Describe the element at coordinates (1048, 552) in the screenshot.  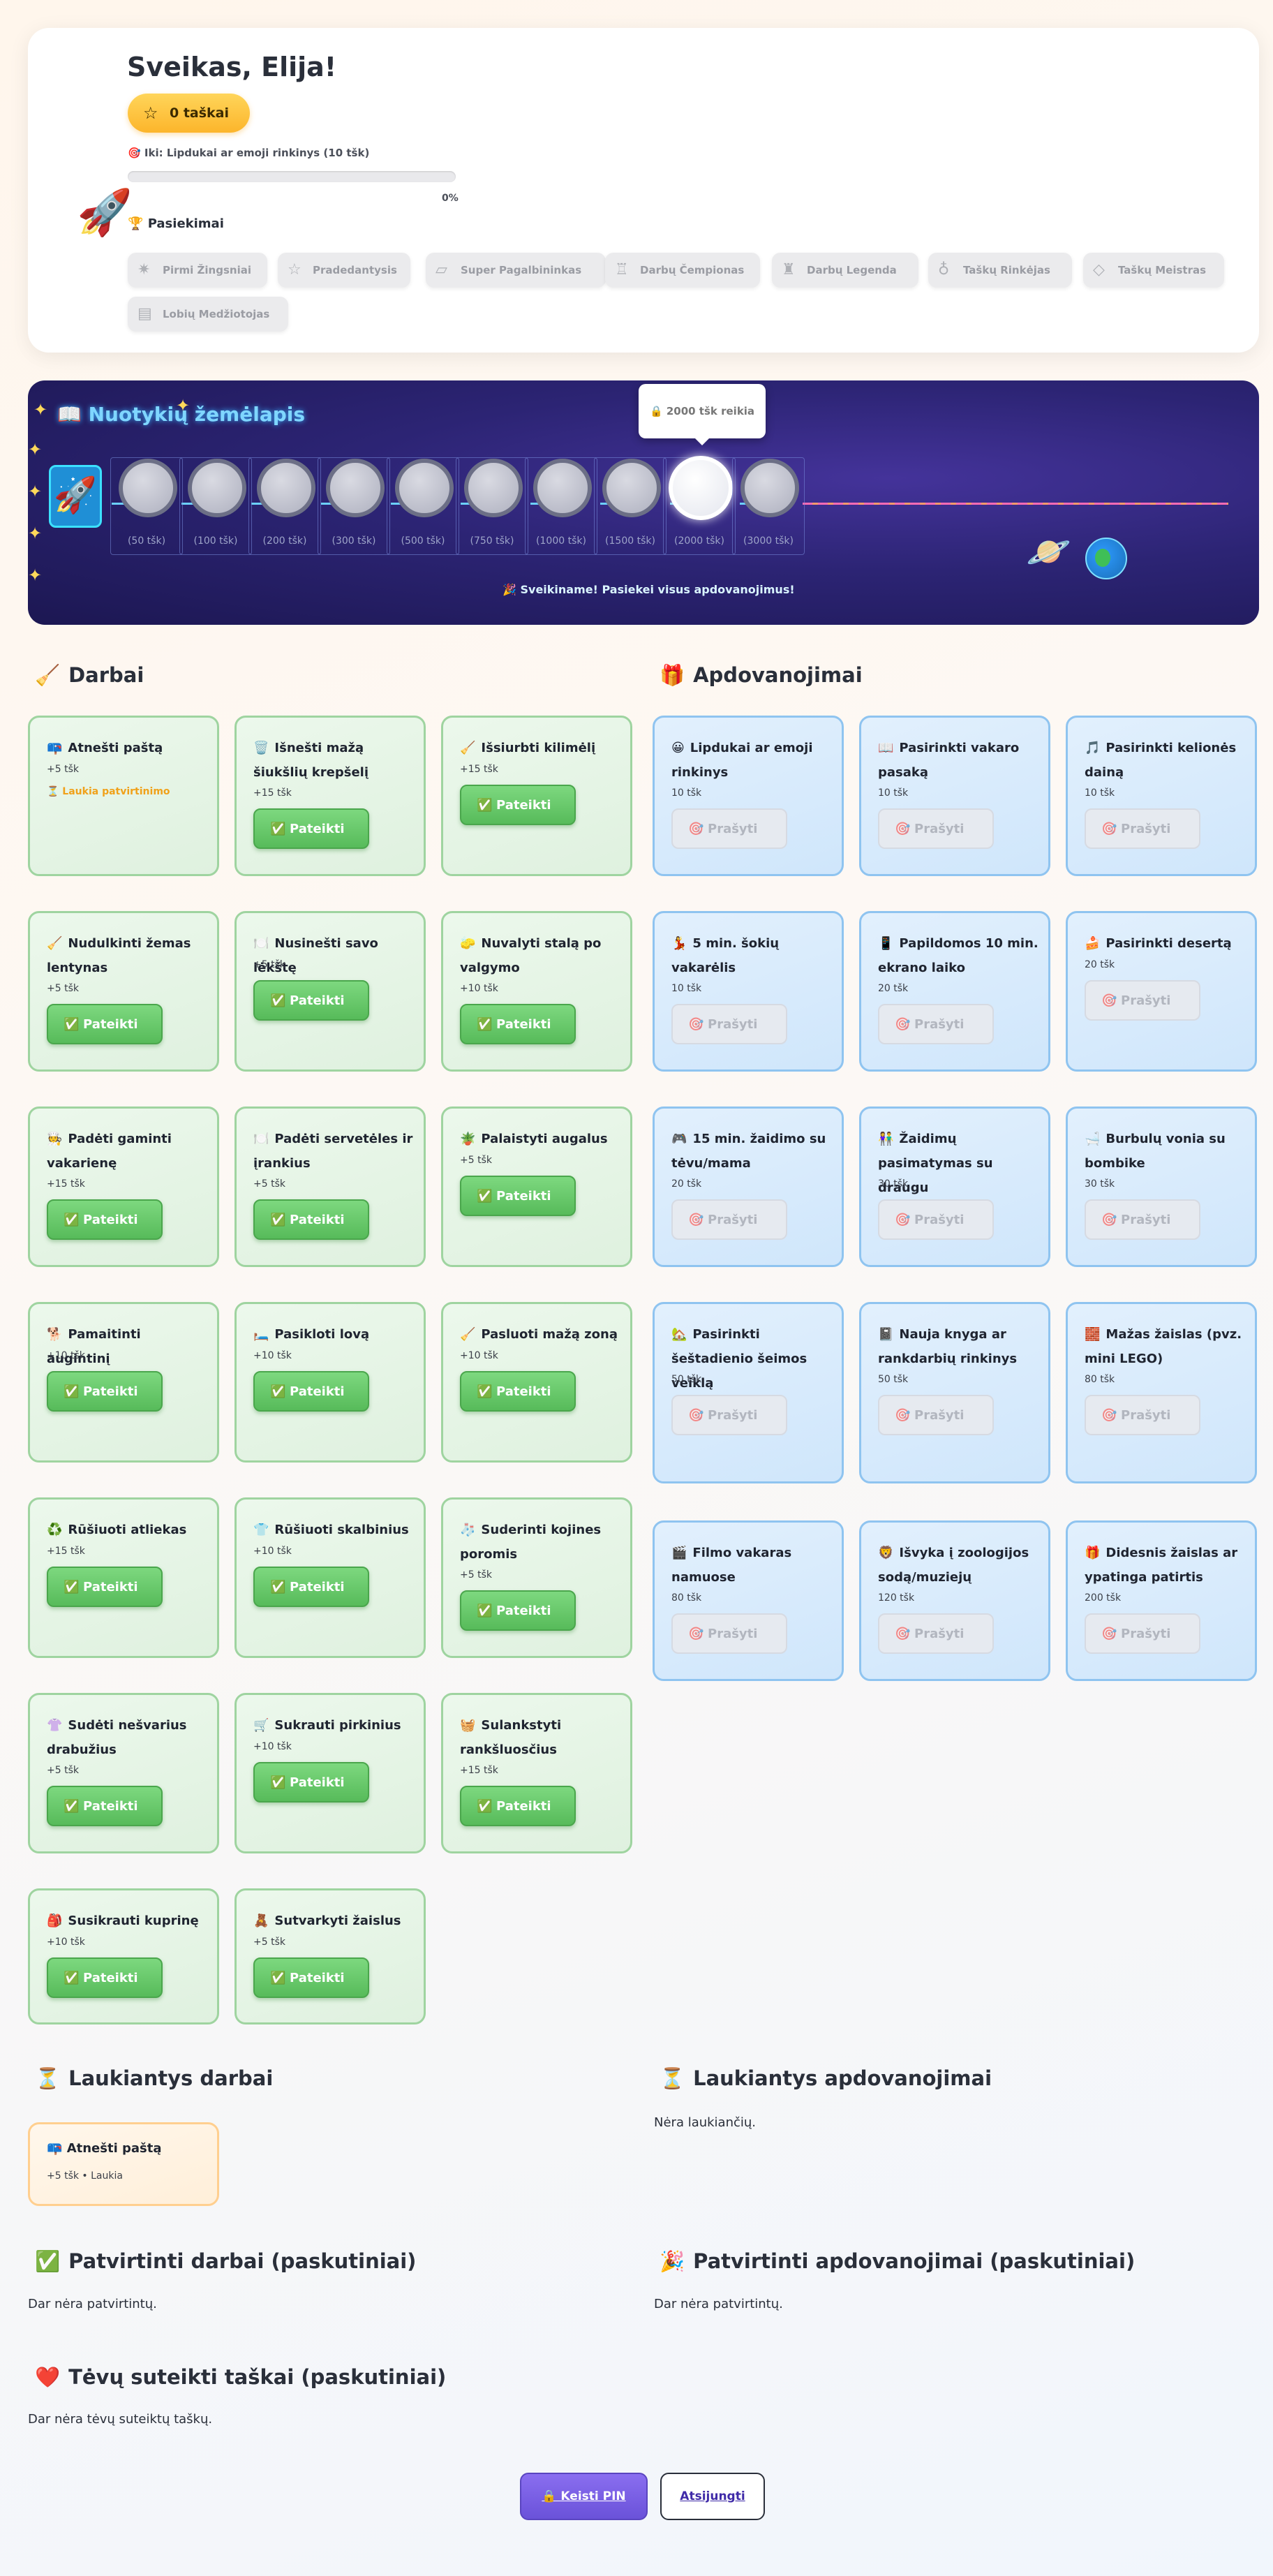
I see `planet-icon: 🪐` at that location.